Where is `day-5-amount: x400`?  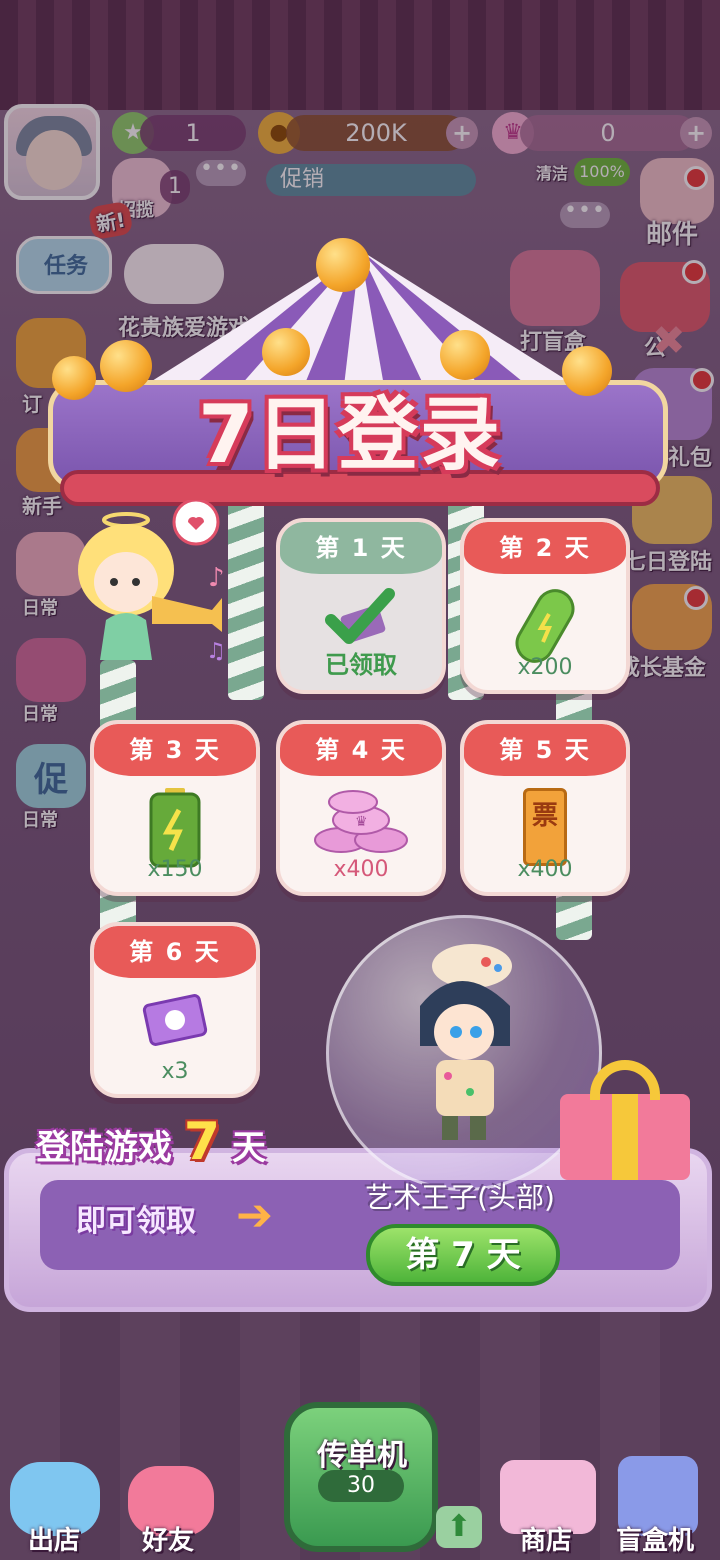
day-5-amount: x400 is located at coordinates (545, 869).